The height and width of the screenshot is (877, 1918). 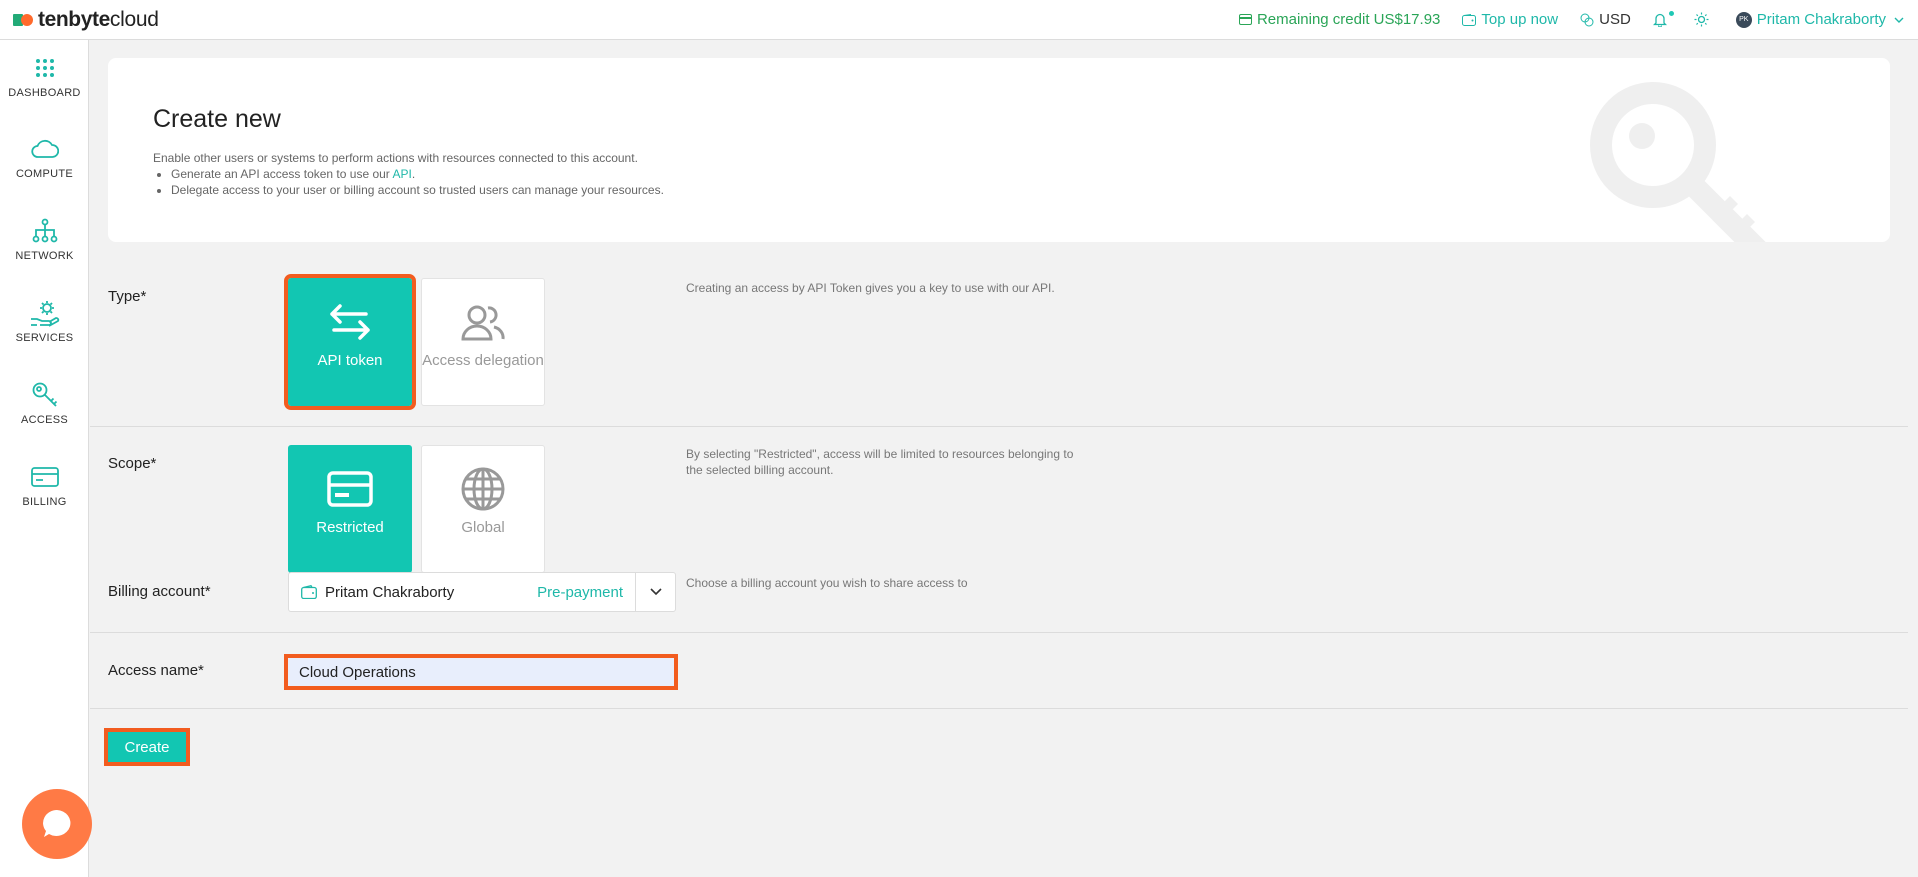 I want to click on billing-account-name: Pritam Chakraborty, so click(x=390, y=592).